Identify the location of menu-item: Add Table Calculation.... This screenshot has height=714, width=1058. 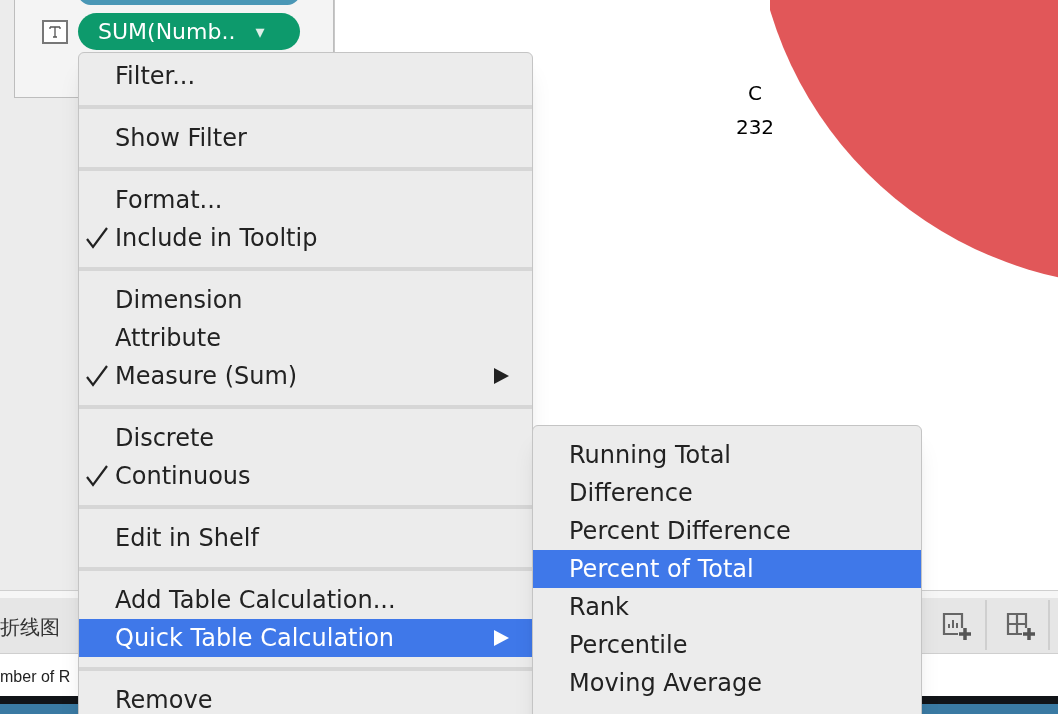
(305, 600).